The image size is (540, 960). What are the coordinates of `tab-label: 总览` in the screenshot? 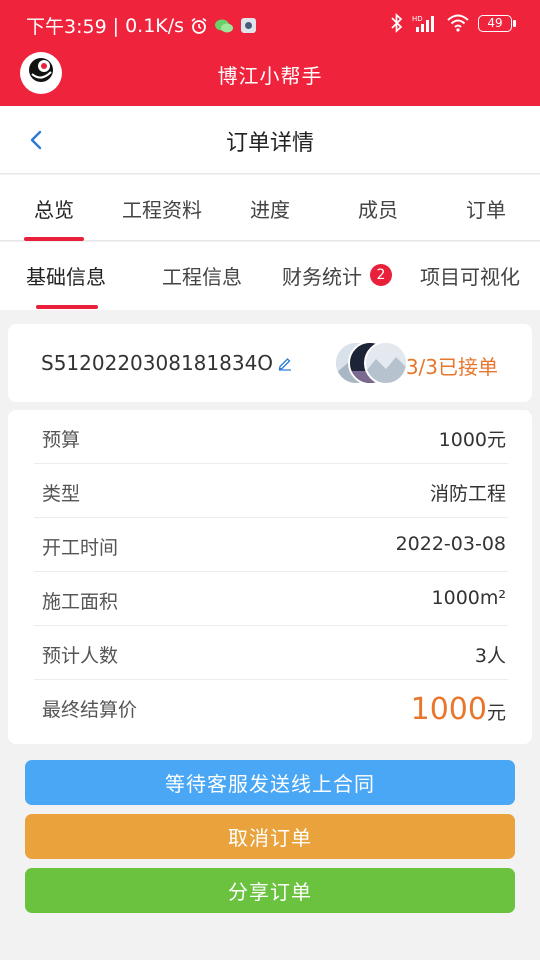 It's located at (54, 209).